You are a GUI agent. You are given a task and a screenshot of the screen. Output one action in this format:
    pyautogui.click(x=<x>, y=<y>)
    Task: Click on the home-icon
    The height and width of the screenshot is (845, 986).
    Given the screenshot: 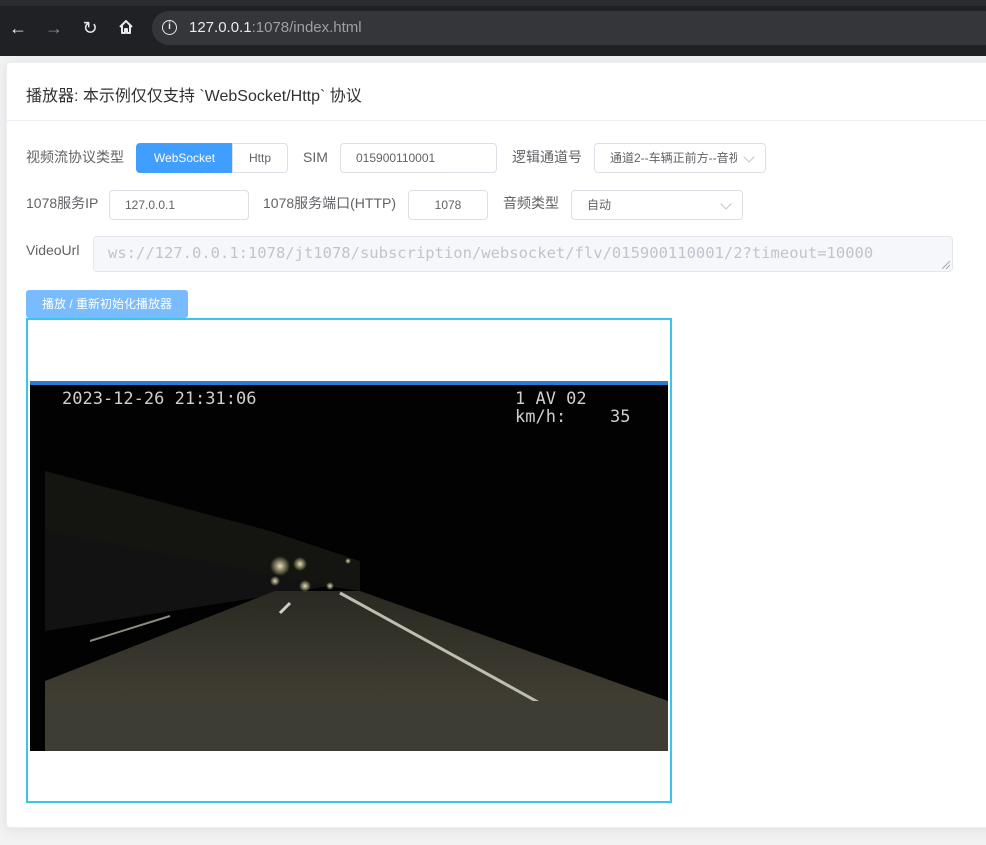 What is the action you would take?
    pyautogui.click(x=126, y=28)
    